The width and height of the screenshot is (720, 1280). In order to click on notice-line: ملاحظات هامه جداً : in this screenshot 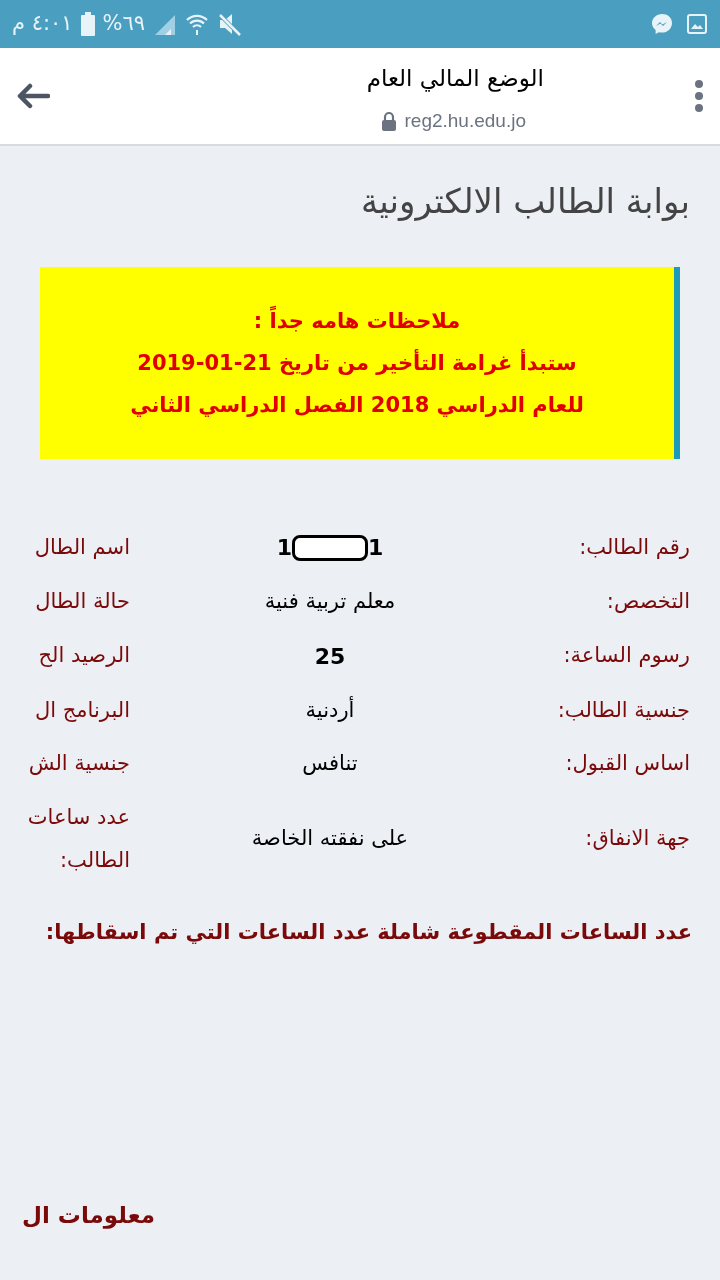, I will do `click(357, 321)`.